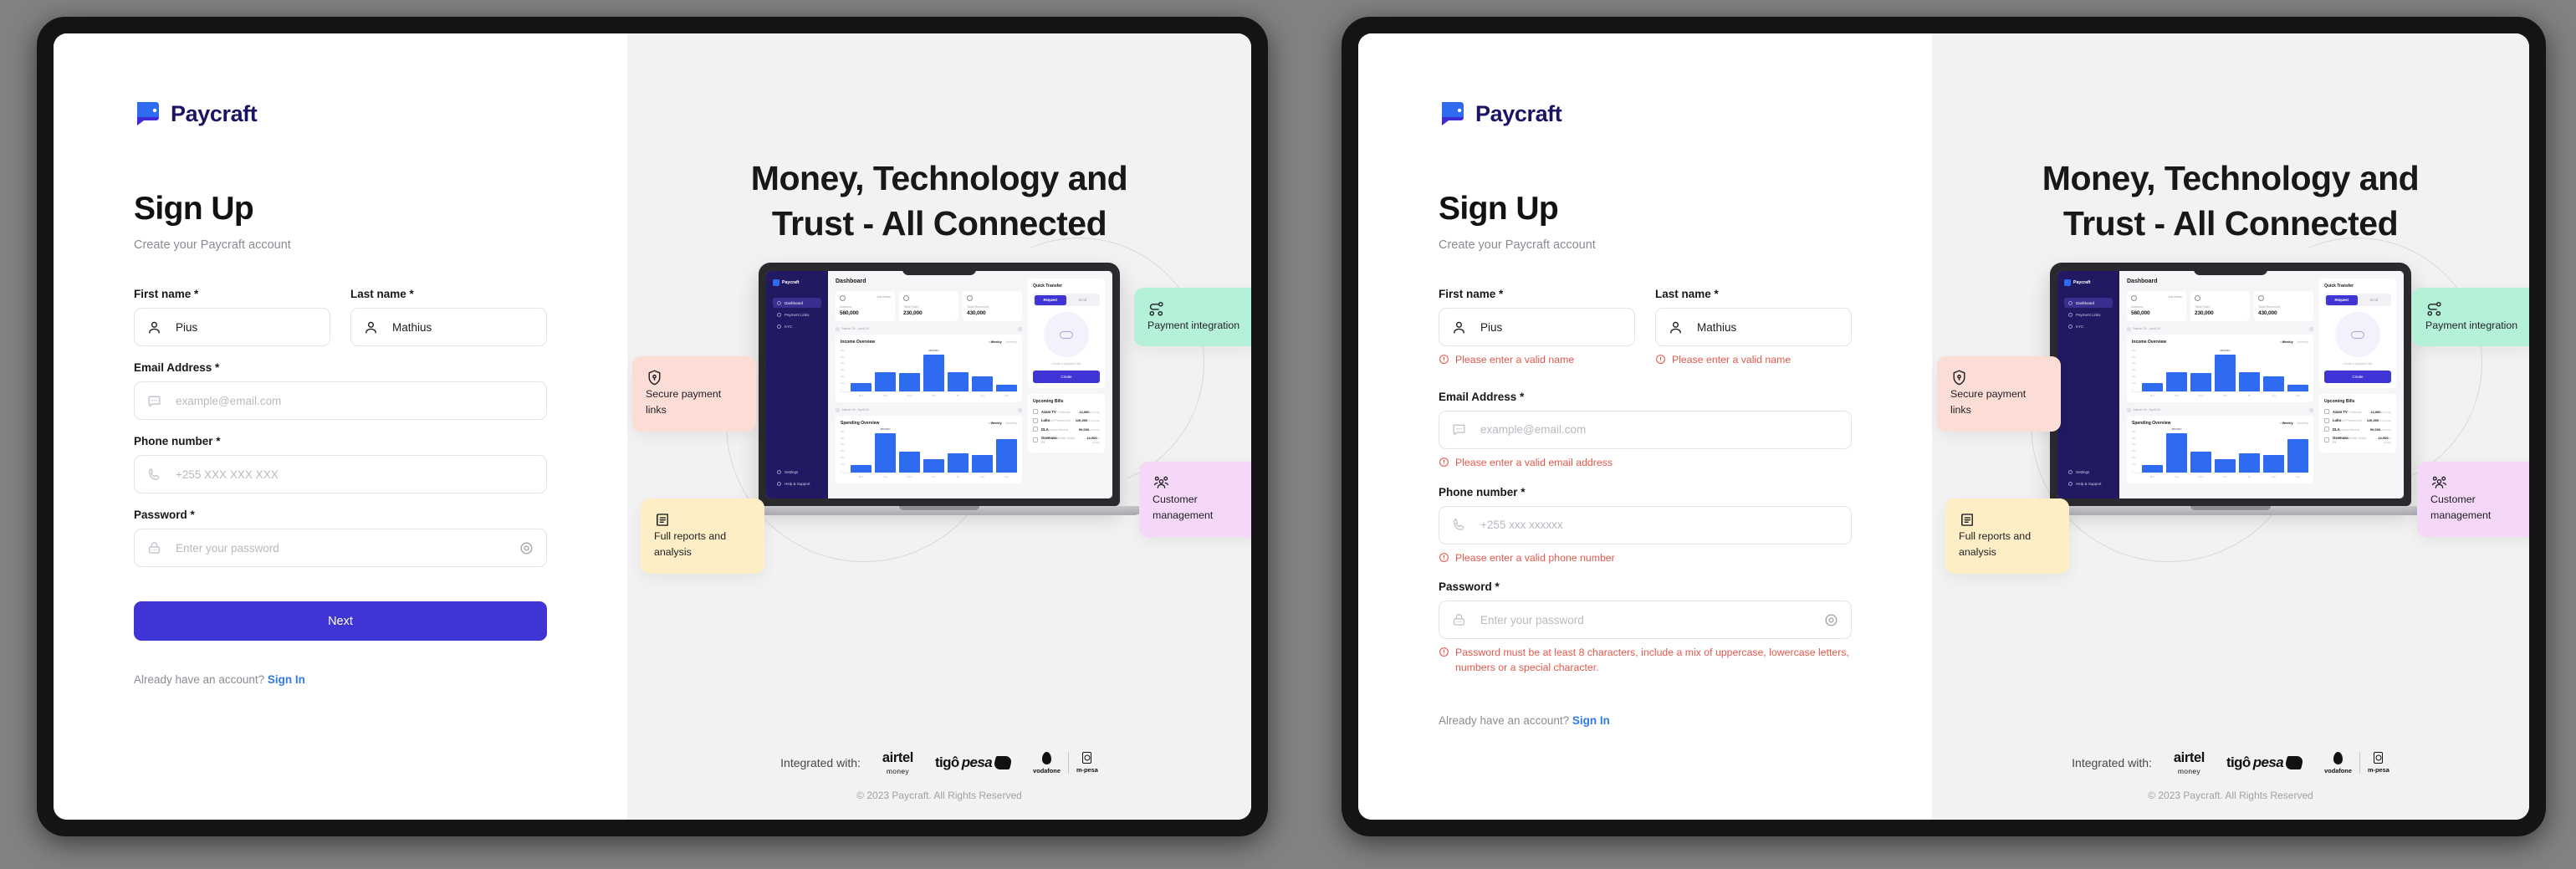 This screenshot has width=2576, height=869. I want to click on email-error: Please enter a valid email address, so click(1645, 463).